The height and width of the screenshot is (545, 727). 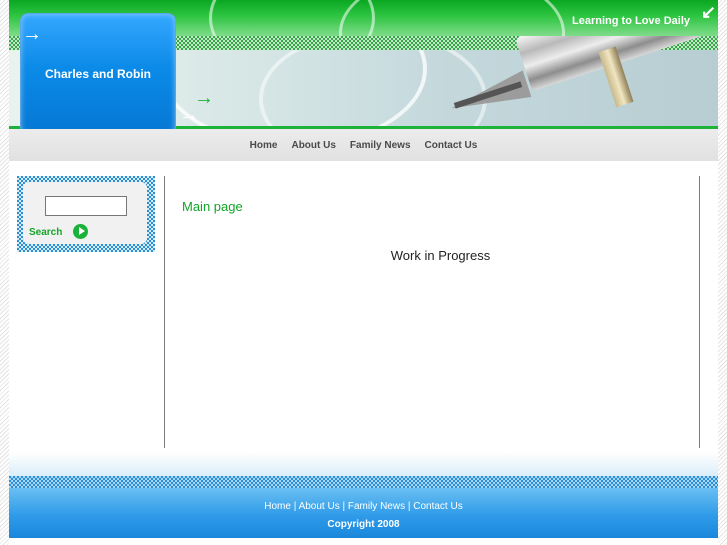 I want to click on brand-box: Charles and Robin, so click(x=98, y=74).